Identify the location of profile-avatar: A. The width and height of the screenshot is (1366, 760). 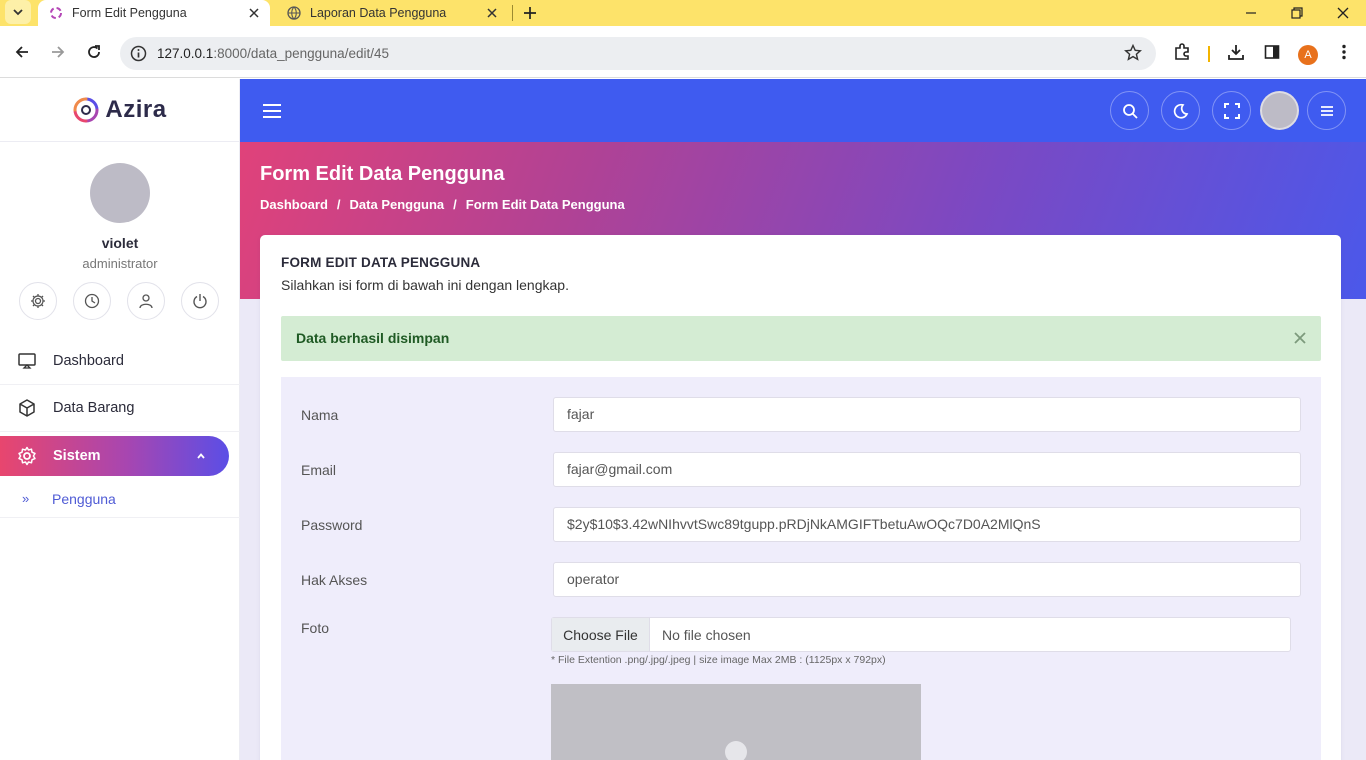
(1308, 55).